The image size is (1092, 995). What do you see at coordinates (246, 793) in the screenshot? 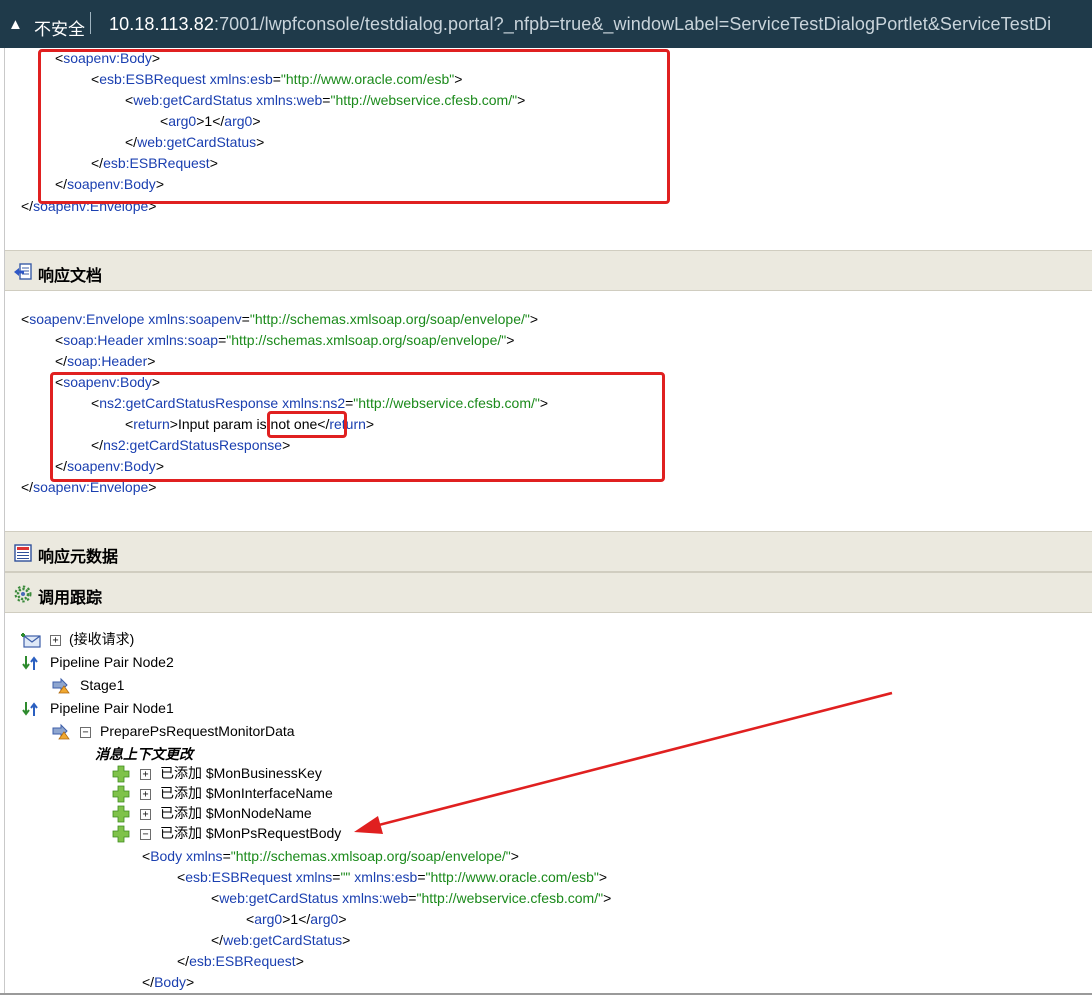
I see `tree-item-added: 已添加 $MonInterfaceName` at bounding box center [246, 793].